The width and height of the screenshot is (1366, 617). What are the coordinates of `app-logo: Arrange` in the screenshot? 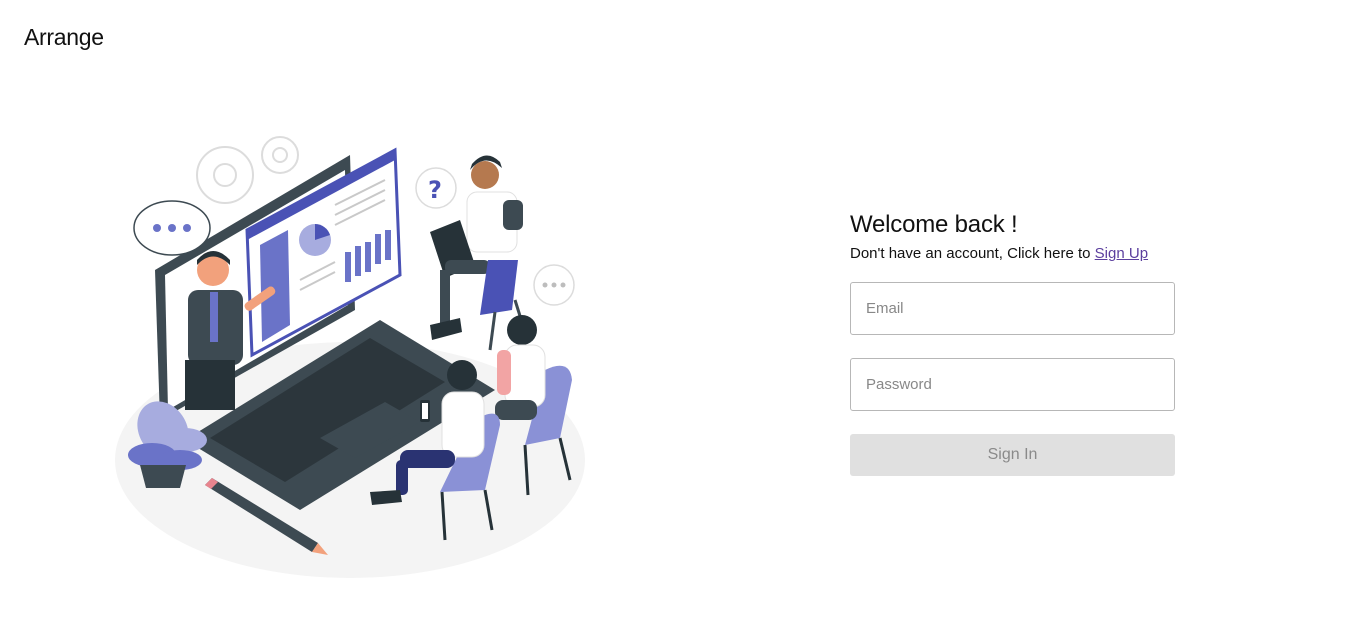 It's located at (64, 37).